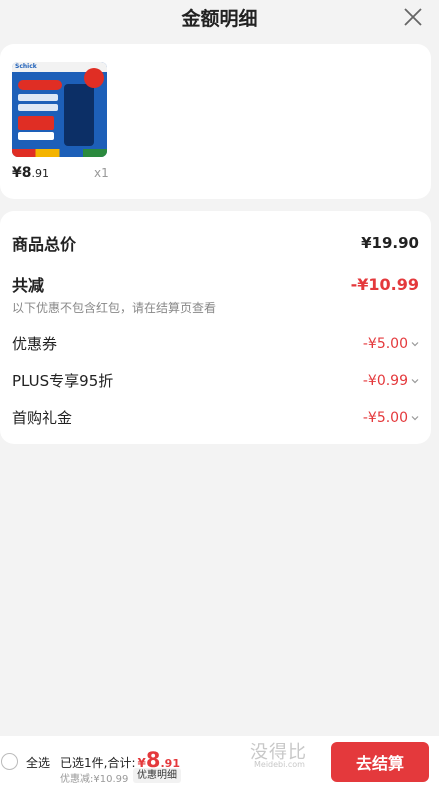  What do you see at coordinates (391, 381) in the screenshot?
I see `discount-item-value: -¥0.99` at bounding box center [391, 381].